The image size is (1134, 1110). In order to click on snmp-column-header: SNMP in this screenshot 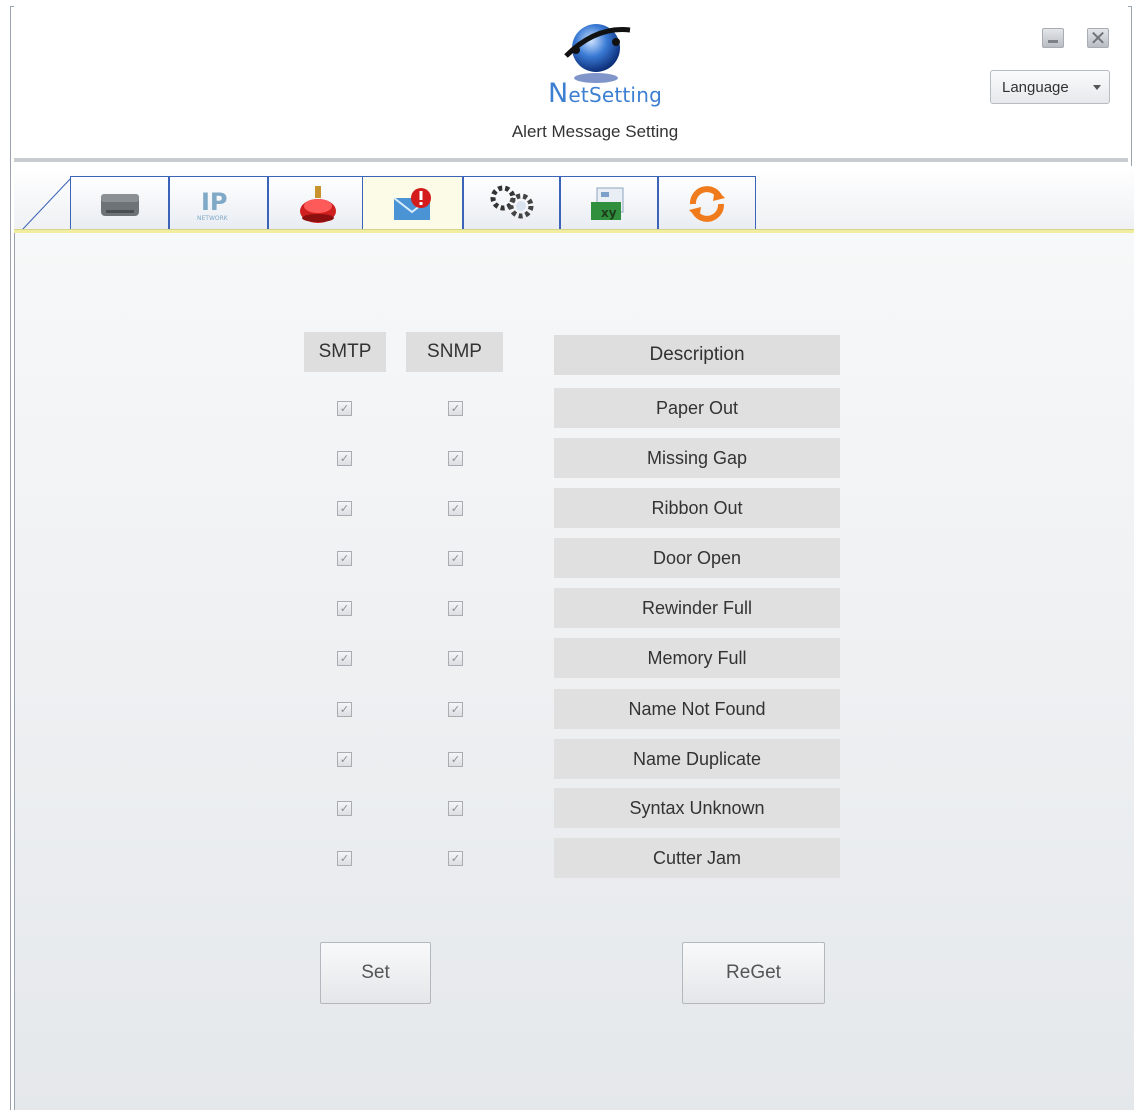, I will do `click(454, 352)`.